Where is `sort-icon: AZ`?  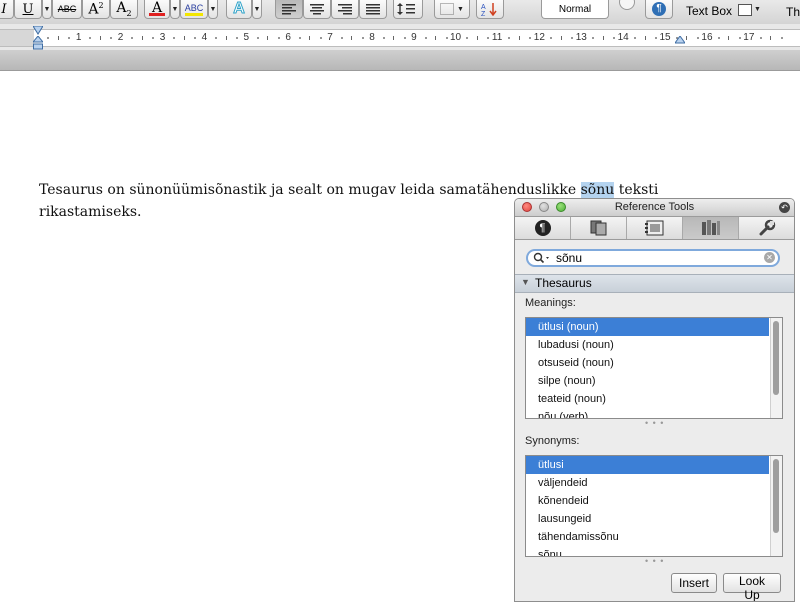
sort-icon: AZ is located at coordinates (489, 9).